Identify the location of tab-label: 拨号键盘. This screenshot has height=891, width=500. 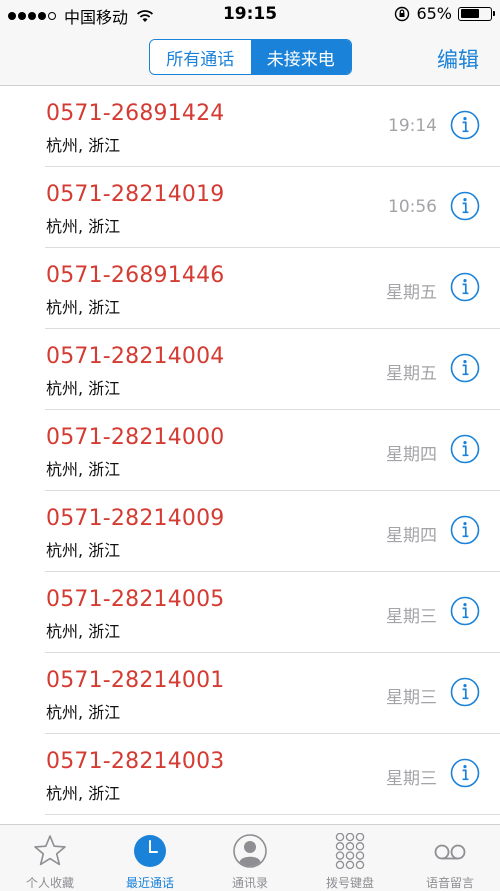
(349, 883).